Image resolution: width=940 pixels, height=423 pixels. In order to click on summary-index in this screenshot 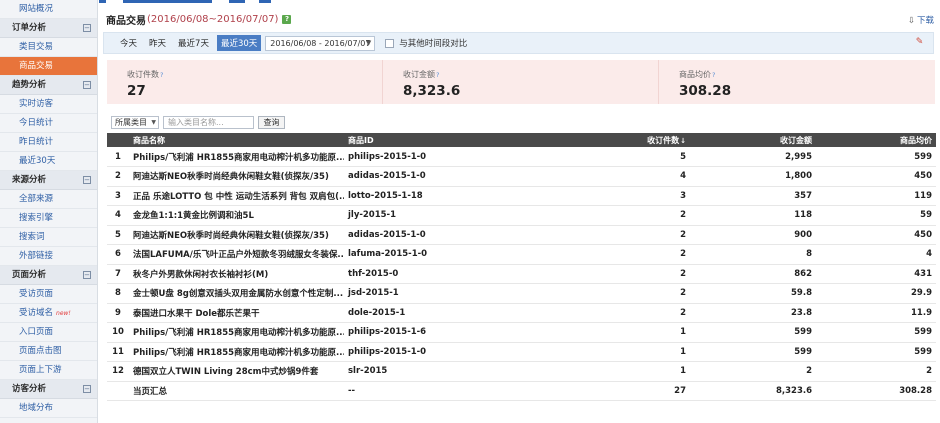, I will do `click(118, 391)`.